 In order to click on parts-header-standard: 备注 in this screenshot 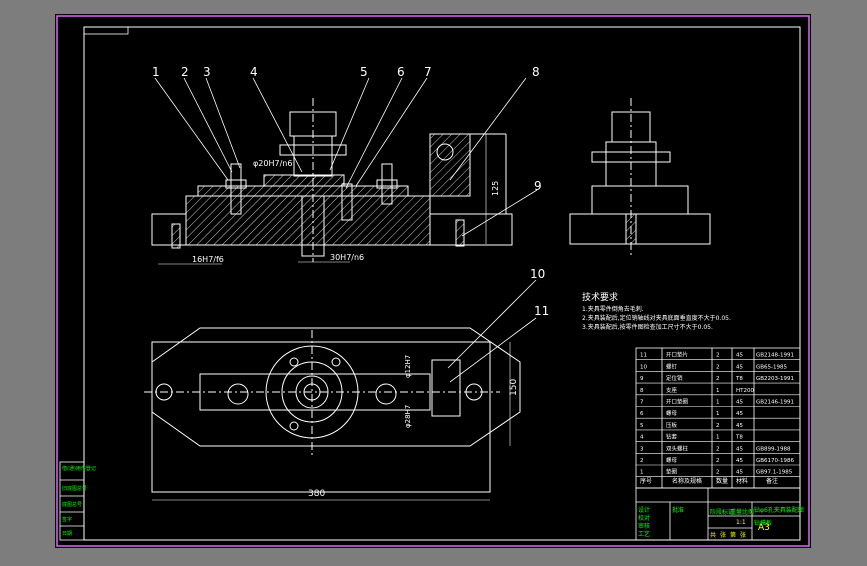, I will do `click(772, 481)`.